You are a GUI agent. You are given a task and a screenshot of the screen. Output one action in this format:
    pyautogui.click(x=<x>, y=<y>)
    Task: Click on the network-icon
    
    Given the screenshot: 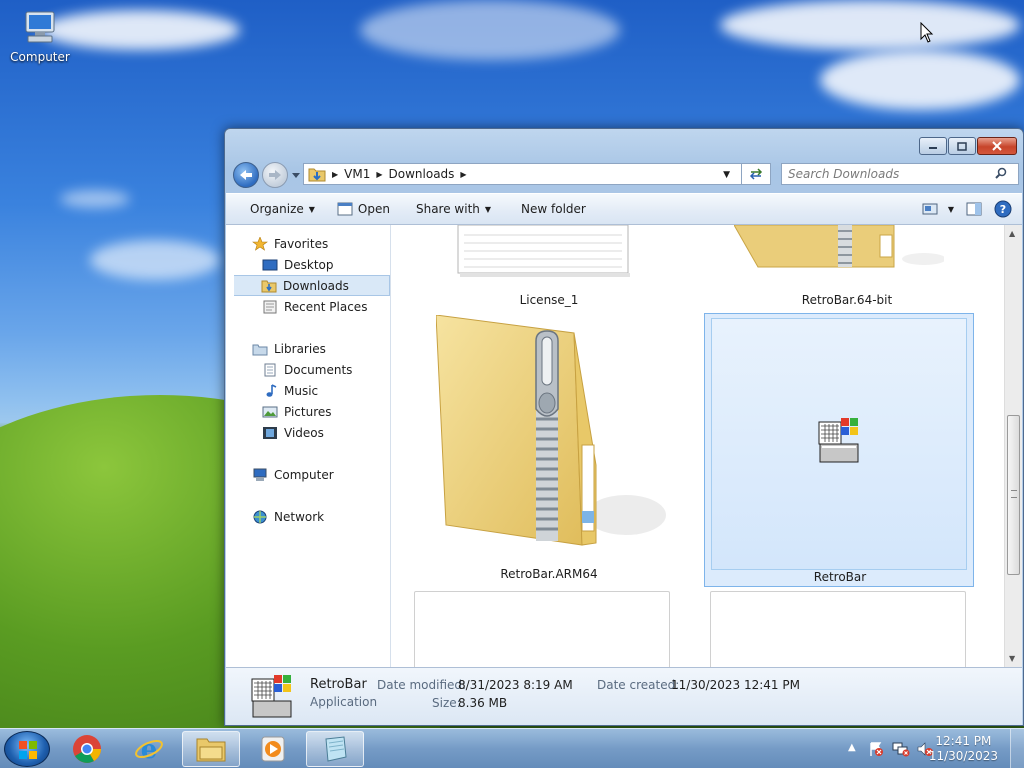 What is the action you would take?
    pyautogui.click(x=260, y=516)
    